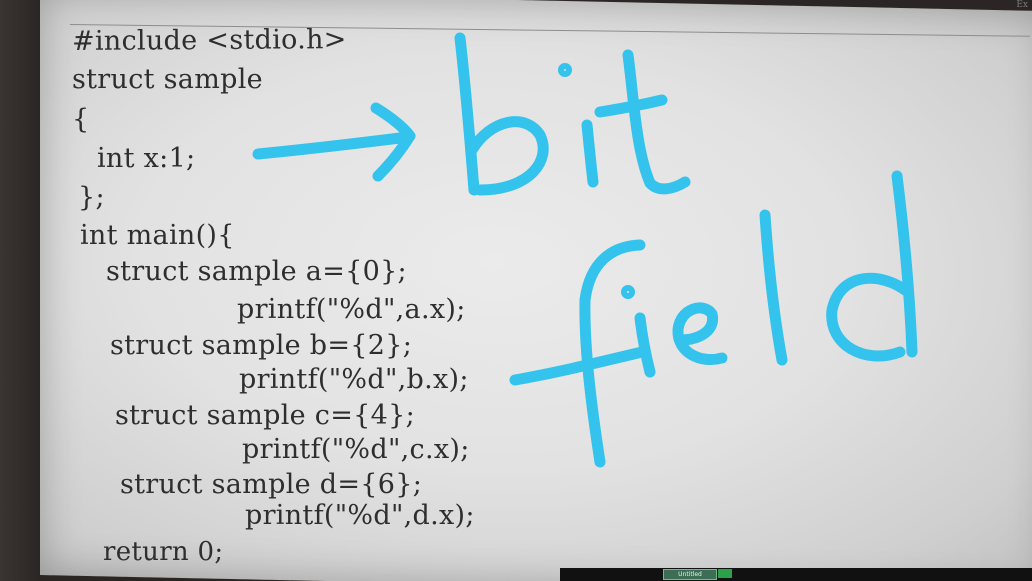  Describe the element at coordinates (796, 574) in the screenshot. I see `taskbar` at that location.